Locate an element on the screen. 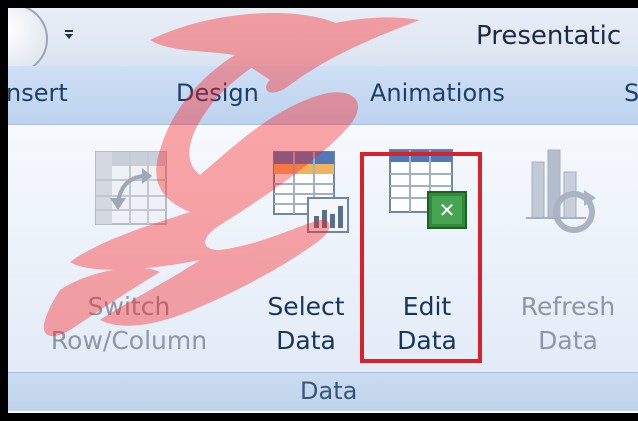 The image size is (638, 421). switch-row-column-label-line2: Row/Column is located at coordinates (129, 340).